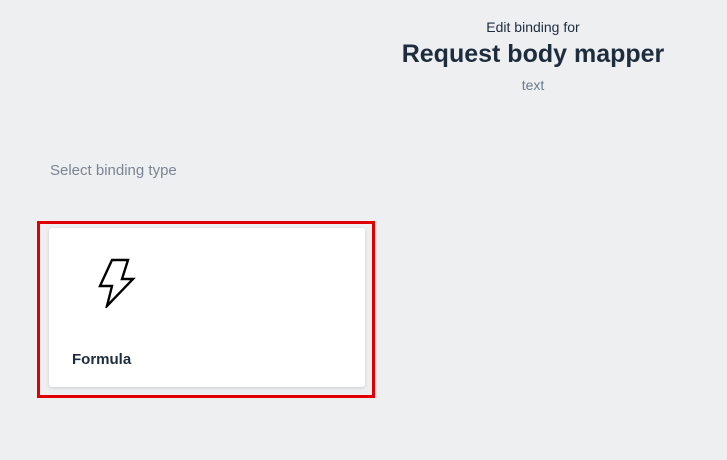 The height and width of the screenshot is (460, 727). Describe the element at coordinates (102, 359) in the screenshot. I see `binding-option-label: Formula` at that location.